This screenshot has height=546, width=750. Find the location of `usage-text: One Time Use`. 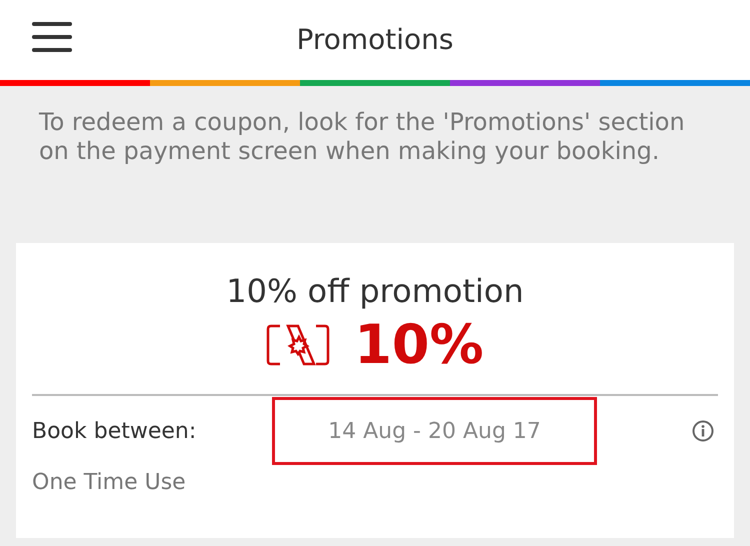

usage-text: One Time Use is located at coordinates (109, 483).